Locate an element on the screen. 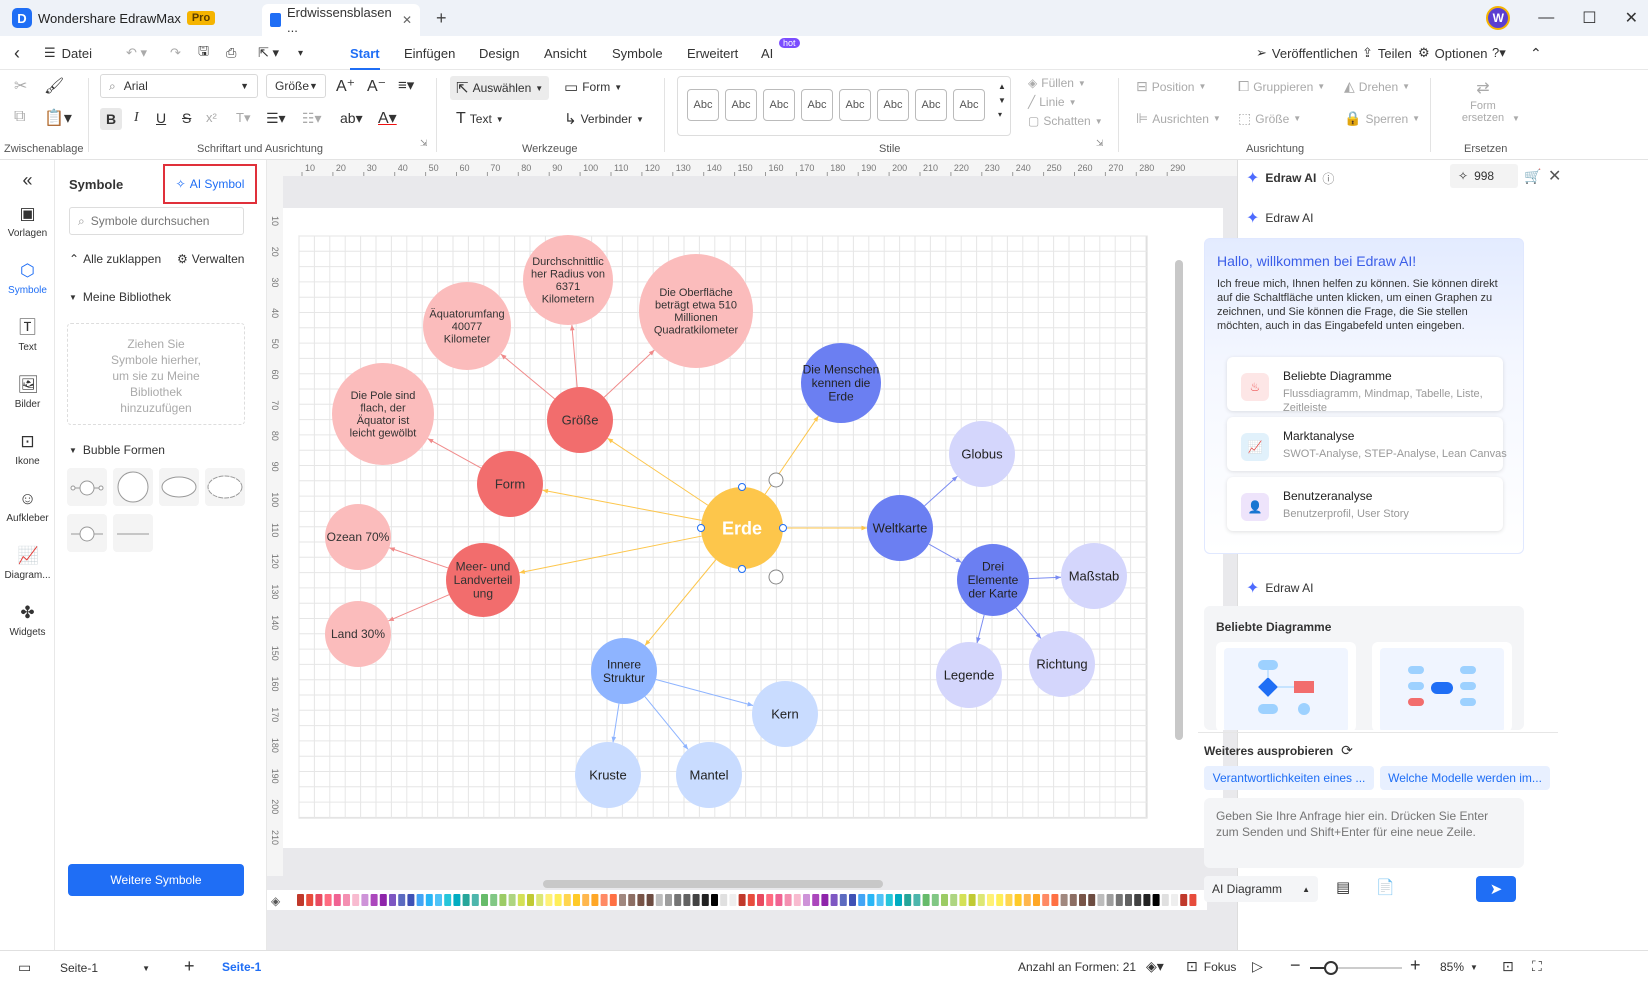 The width and height of the screenshot is (1648, 985). zoom-slider-thumb is located at coordinates (1331, 968).